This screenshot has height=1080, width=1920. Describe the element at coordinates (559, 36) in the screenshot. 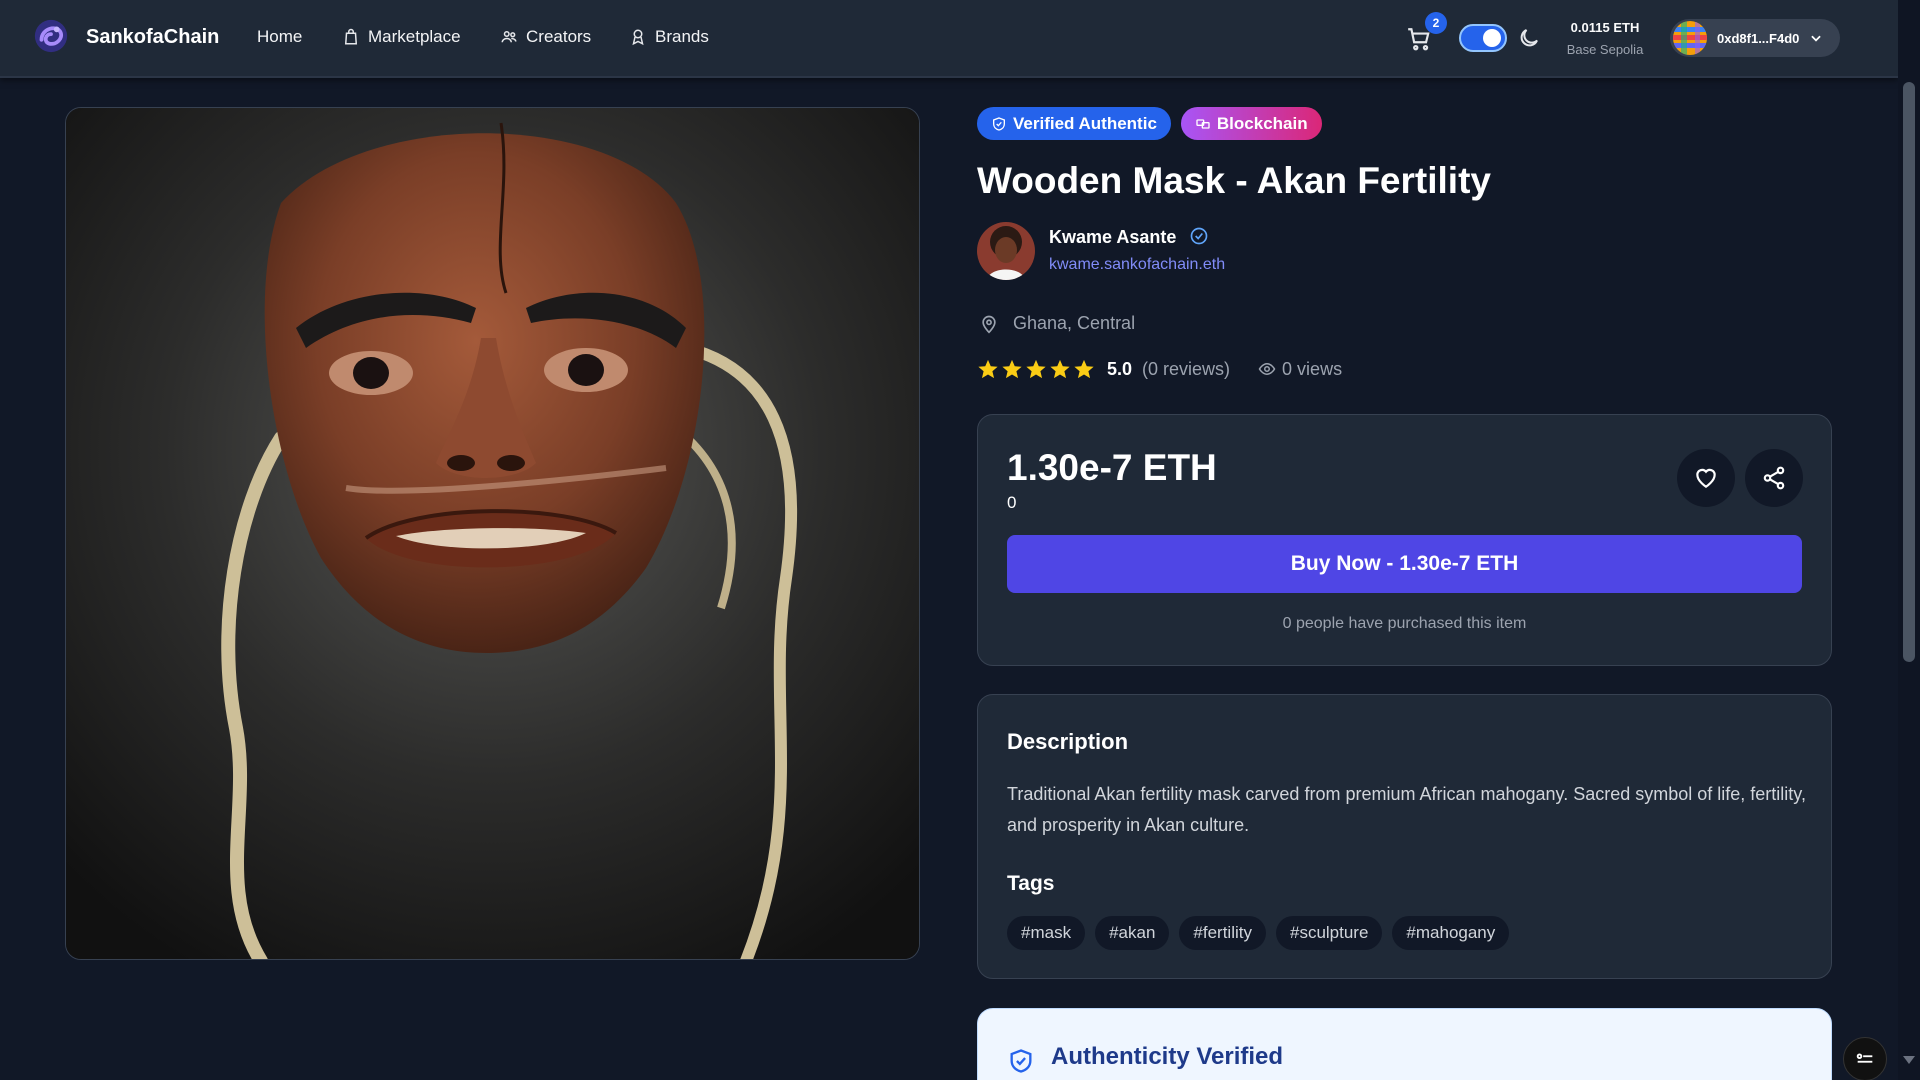

I see `nav-creators-label: Creators` at that location.